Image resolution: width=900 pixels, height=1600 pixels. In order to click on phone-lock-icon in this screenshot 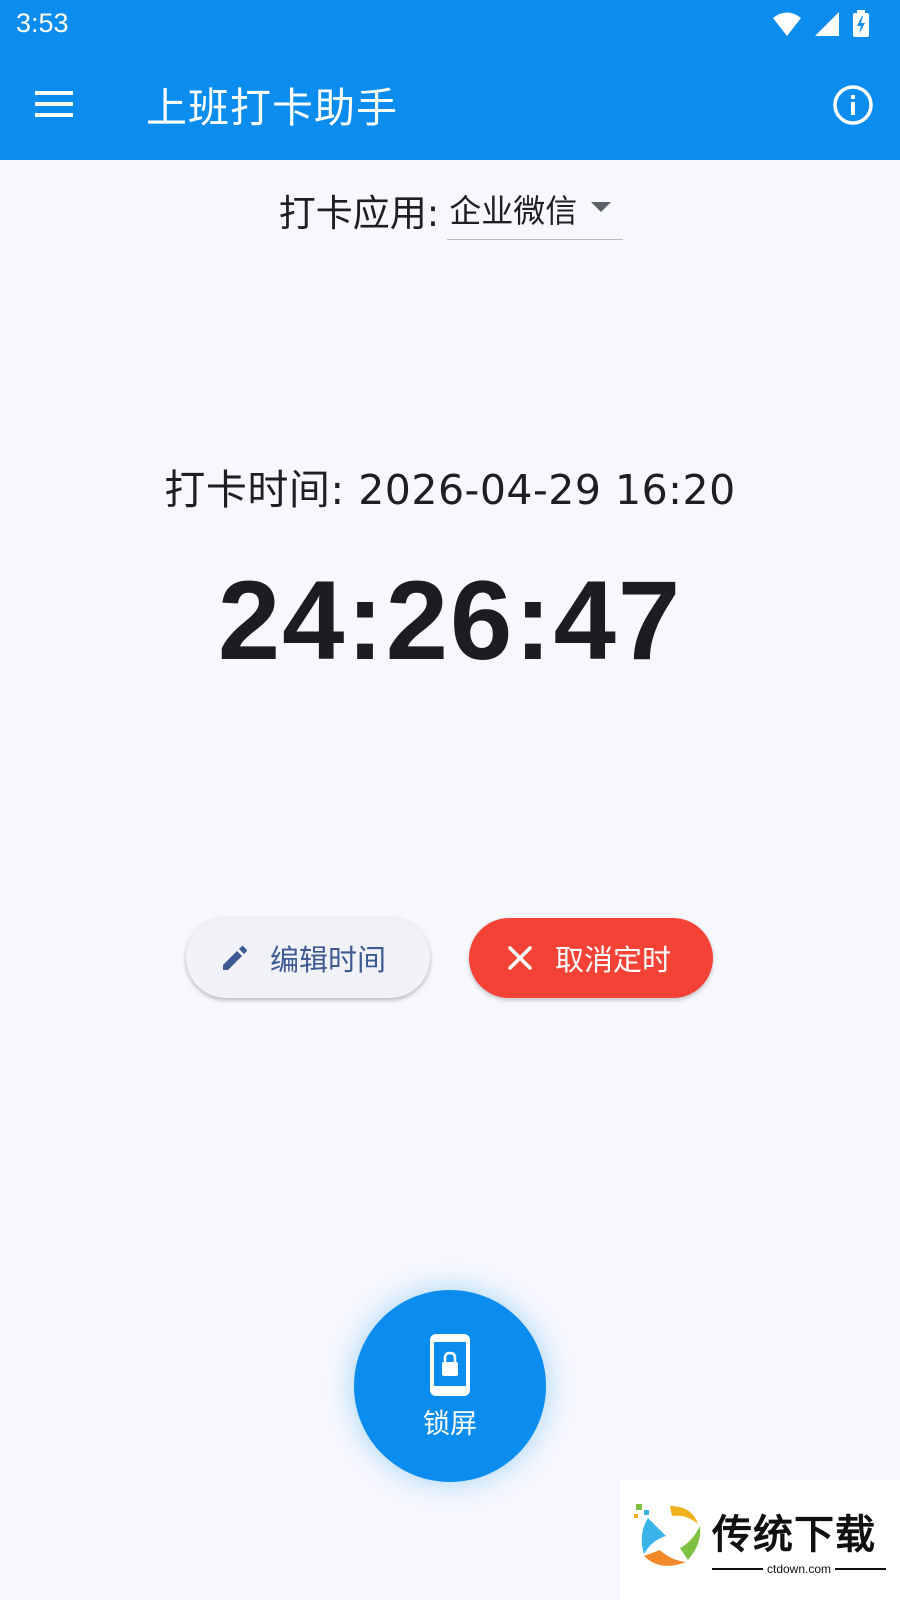, I will do `click(450, 1367)`.